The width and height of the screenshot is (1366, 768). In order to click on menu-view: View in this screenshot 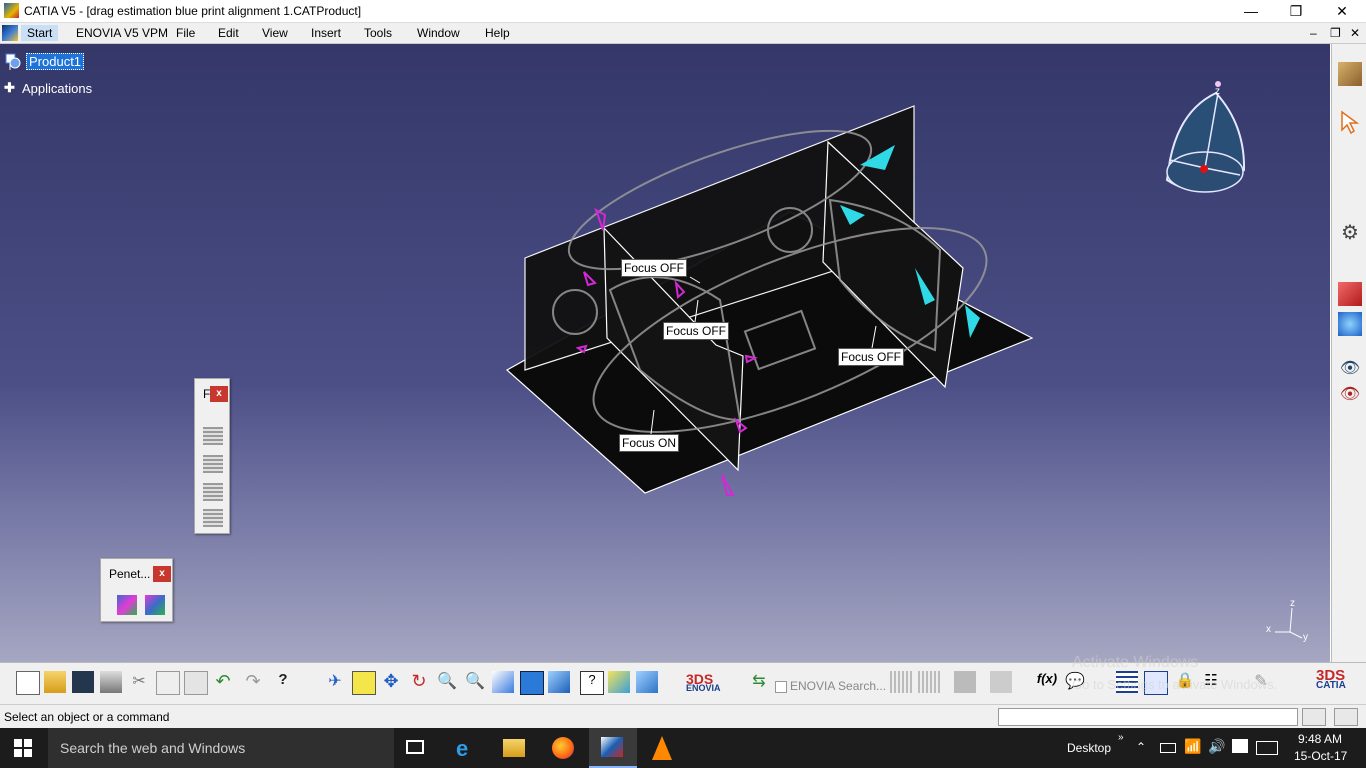, I will do `click(275, 33)`.